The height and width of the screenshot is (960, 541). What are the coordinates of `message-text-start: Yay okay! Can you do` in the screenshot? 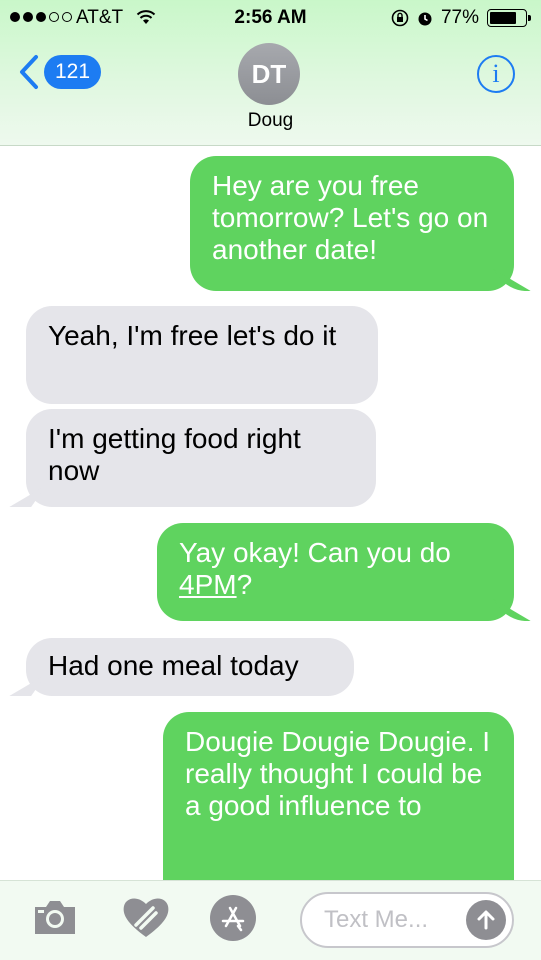 It's located at (315, 552).